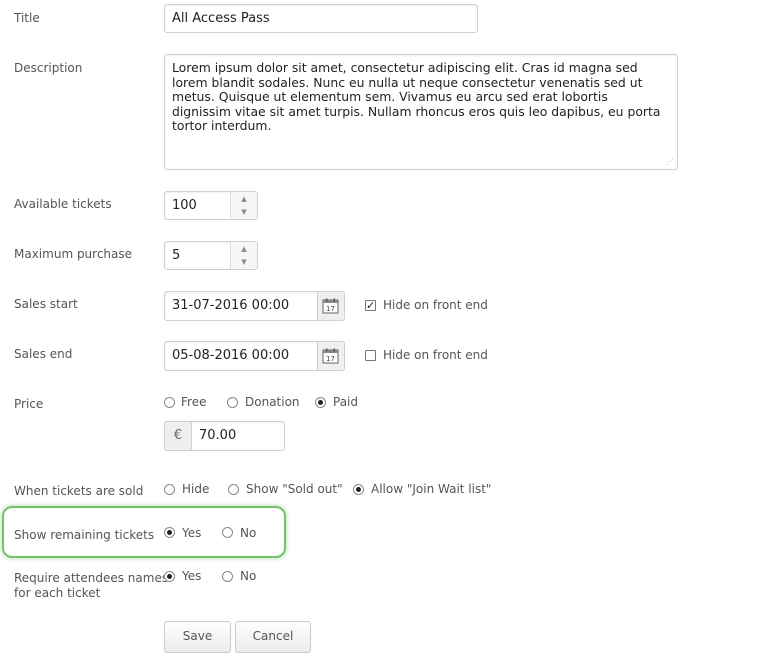  Describe the element at coordinates (227, 532) in the screenshot. I see `show-remaining-no-radio` at that location.